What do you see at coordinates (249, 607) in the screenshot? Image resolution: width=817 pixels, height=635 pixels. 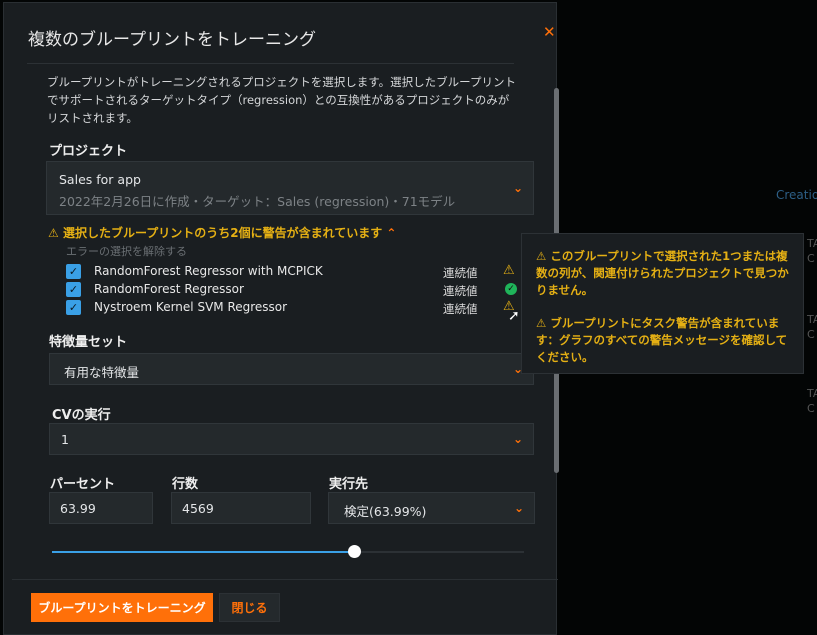 I see `close-button: 閉じる` at bounding box center [249, 607].